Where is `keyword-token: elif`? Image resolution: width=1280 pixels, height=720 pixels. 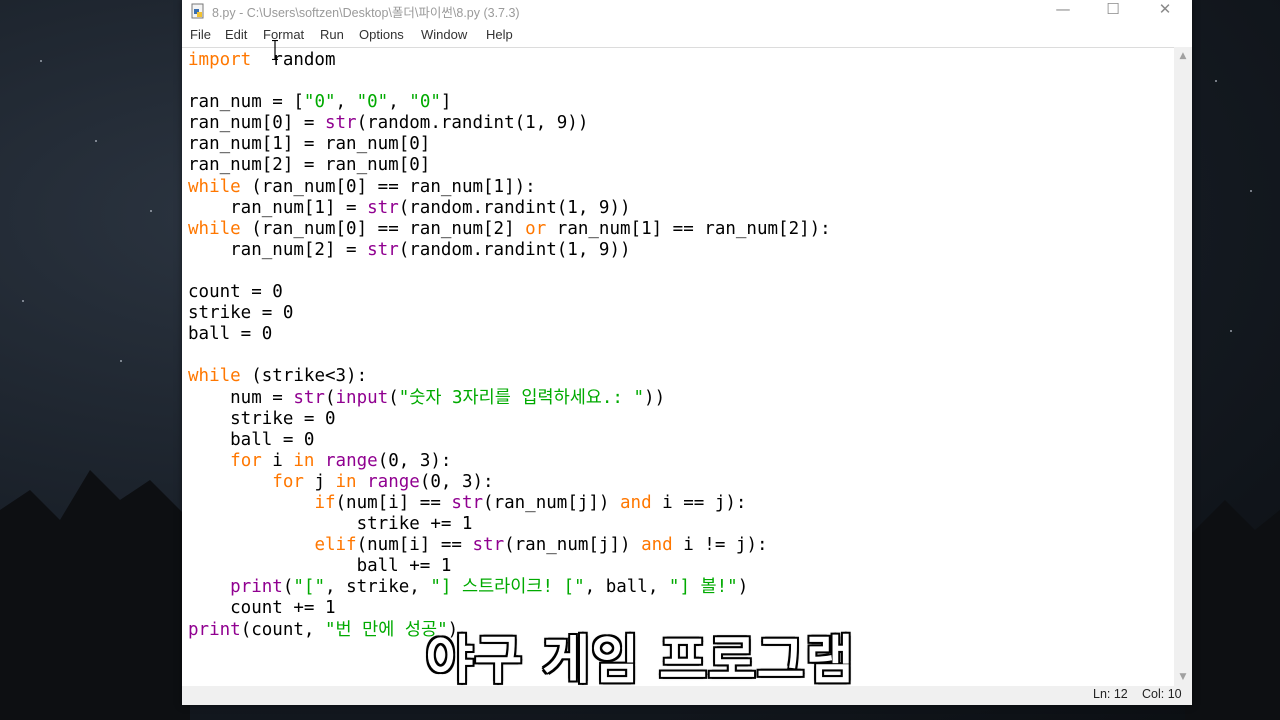 keyword-token: elif is located at coordinates (335, 545).